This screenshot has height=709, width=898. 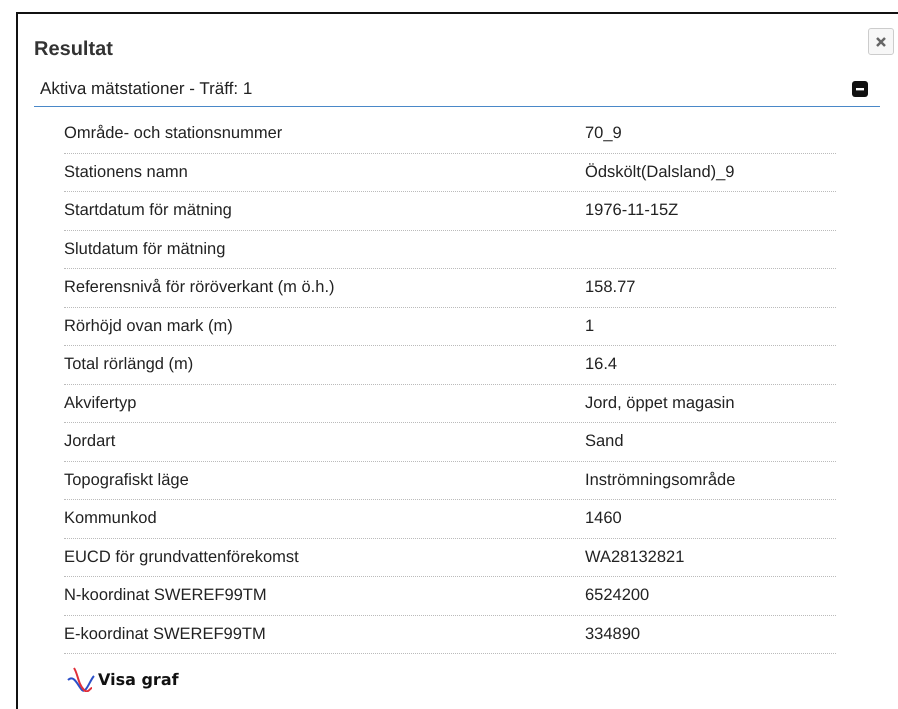 What do you see at coordinates (613, 634) in the screenshot?
I see `field-value: 334890` at bounding box center [613, 634].